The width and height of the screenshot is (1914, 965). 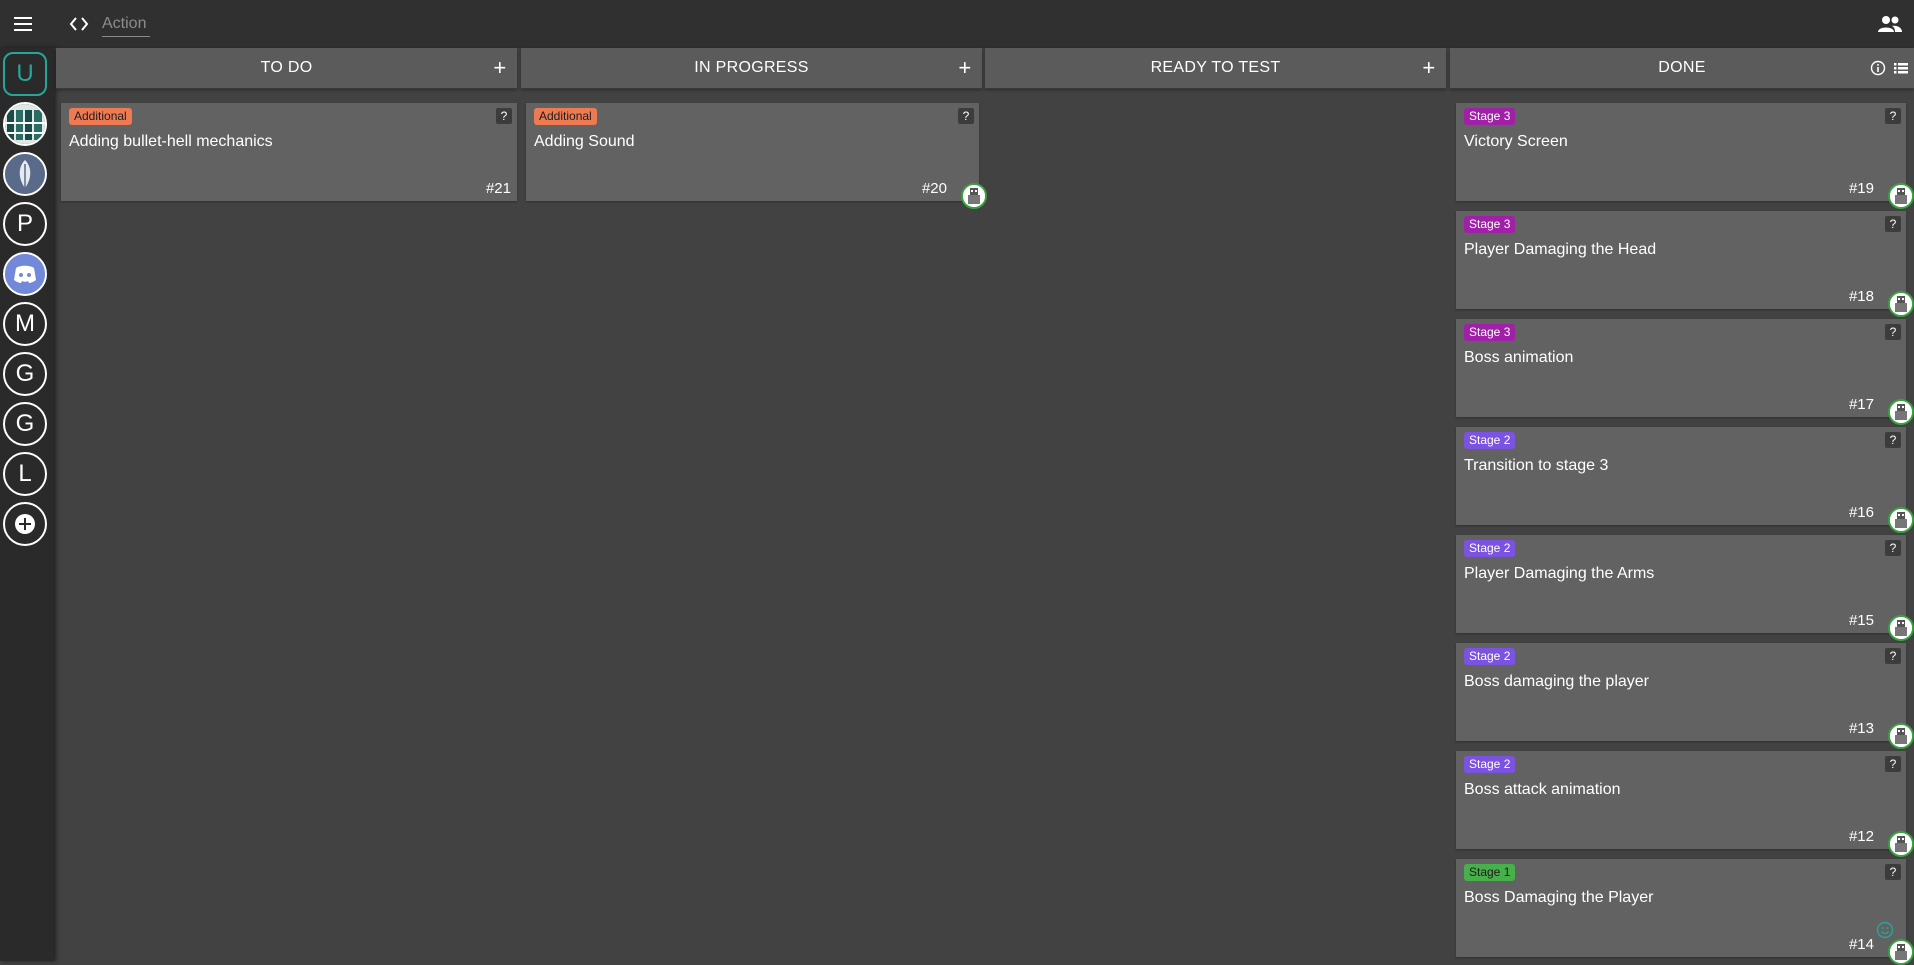 I want to click on column-title: TO DO, so click(x=286, y=67).